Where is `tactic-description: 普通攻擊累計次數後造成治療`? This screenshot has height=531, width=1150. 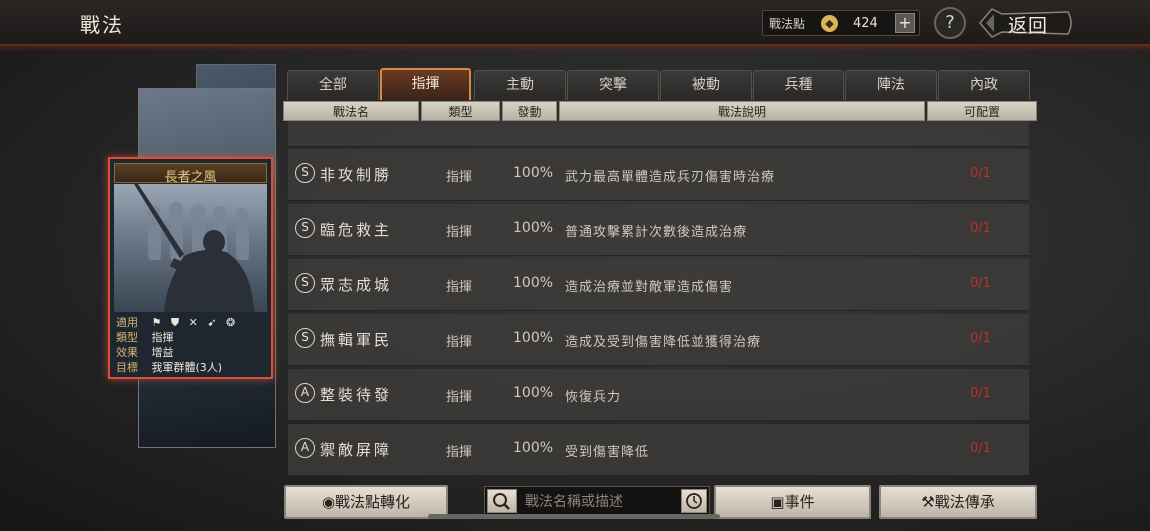
tactic-description: 普通攻擊累計次數後造成治療 is located at coordinates (656, 232).